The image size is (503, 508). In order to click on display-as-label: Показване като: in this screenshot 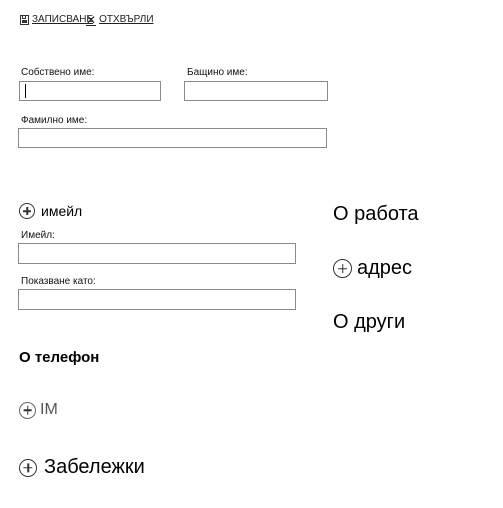, I will do `click(58, 281)`.